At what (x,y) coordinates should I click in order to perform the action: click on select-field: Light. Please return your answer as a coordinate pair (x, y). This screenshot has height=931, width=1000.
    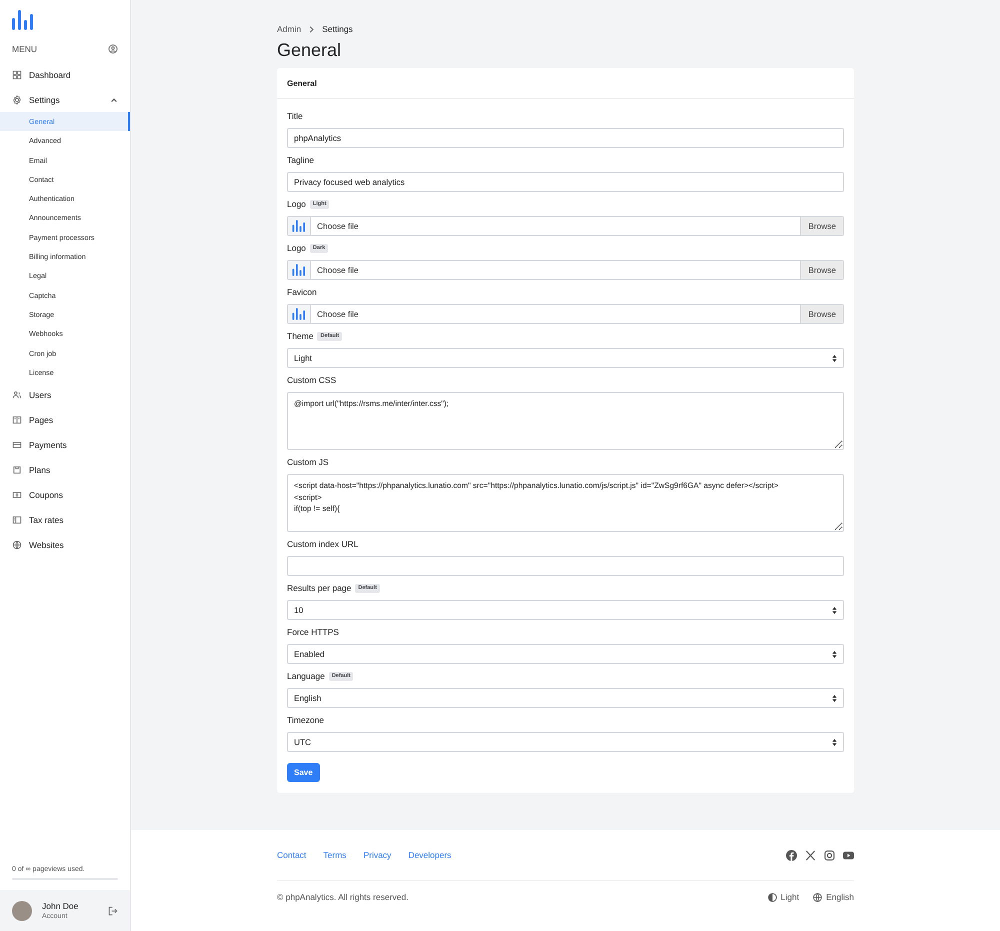
    Looking at the image, I should click on (565, 358).